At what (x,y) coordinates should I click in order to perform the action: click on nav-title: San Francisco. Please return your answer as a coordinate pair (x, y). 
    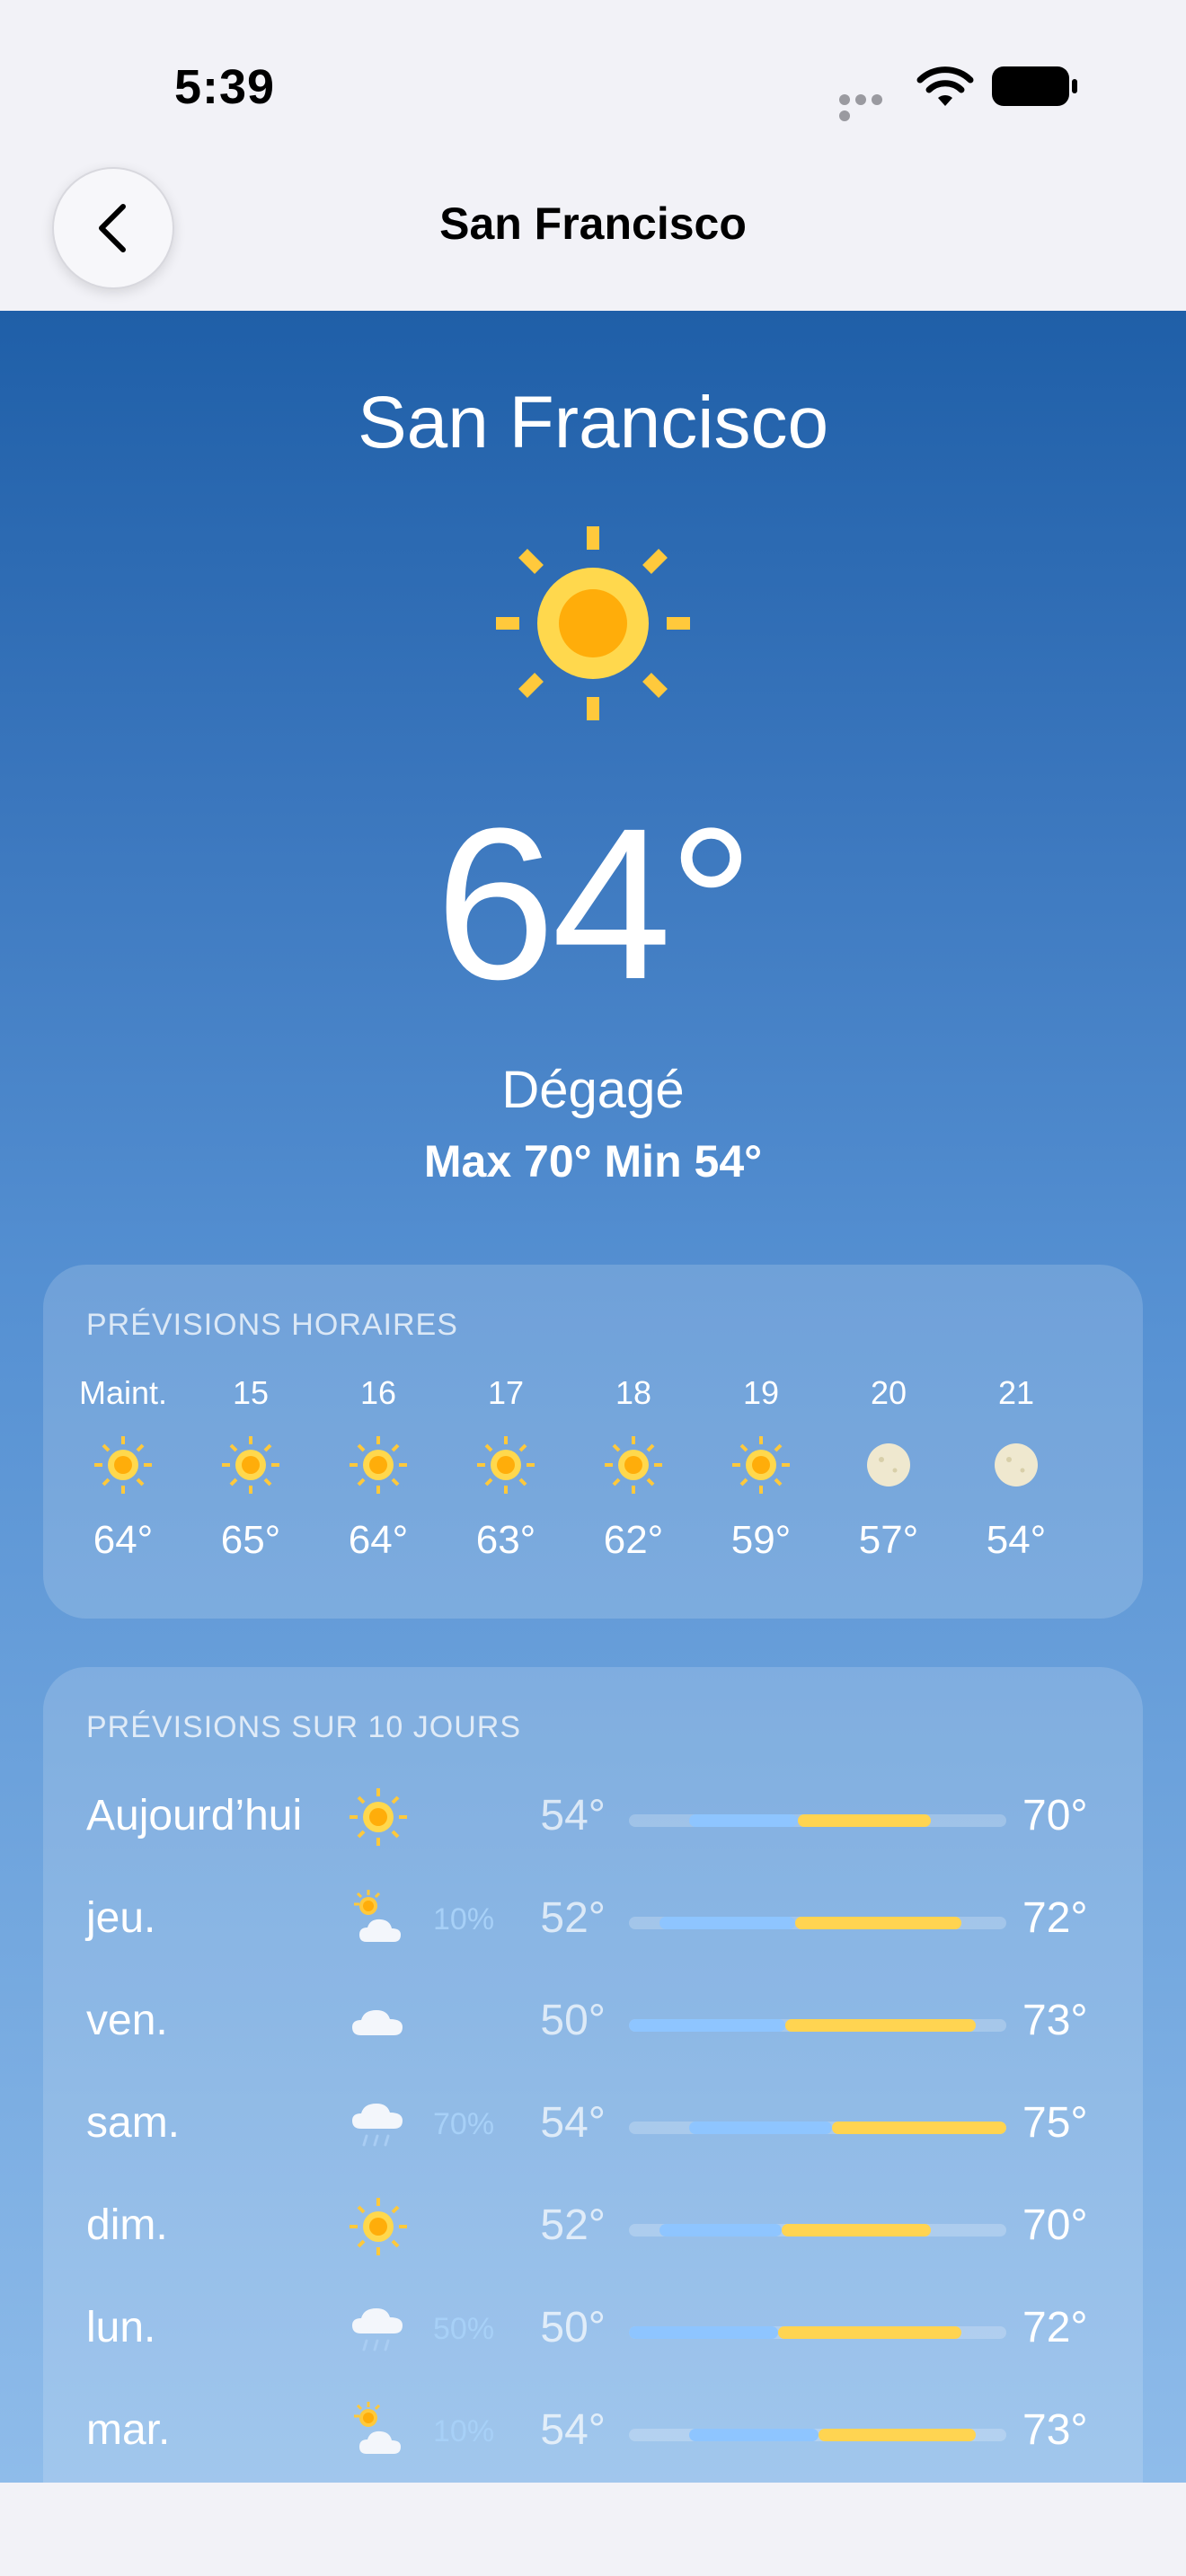
    Looking at the image, I should click on (593, 223).